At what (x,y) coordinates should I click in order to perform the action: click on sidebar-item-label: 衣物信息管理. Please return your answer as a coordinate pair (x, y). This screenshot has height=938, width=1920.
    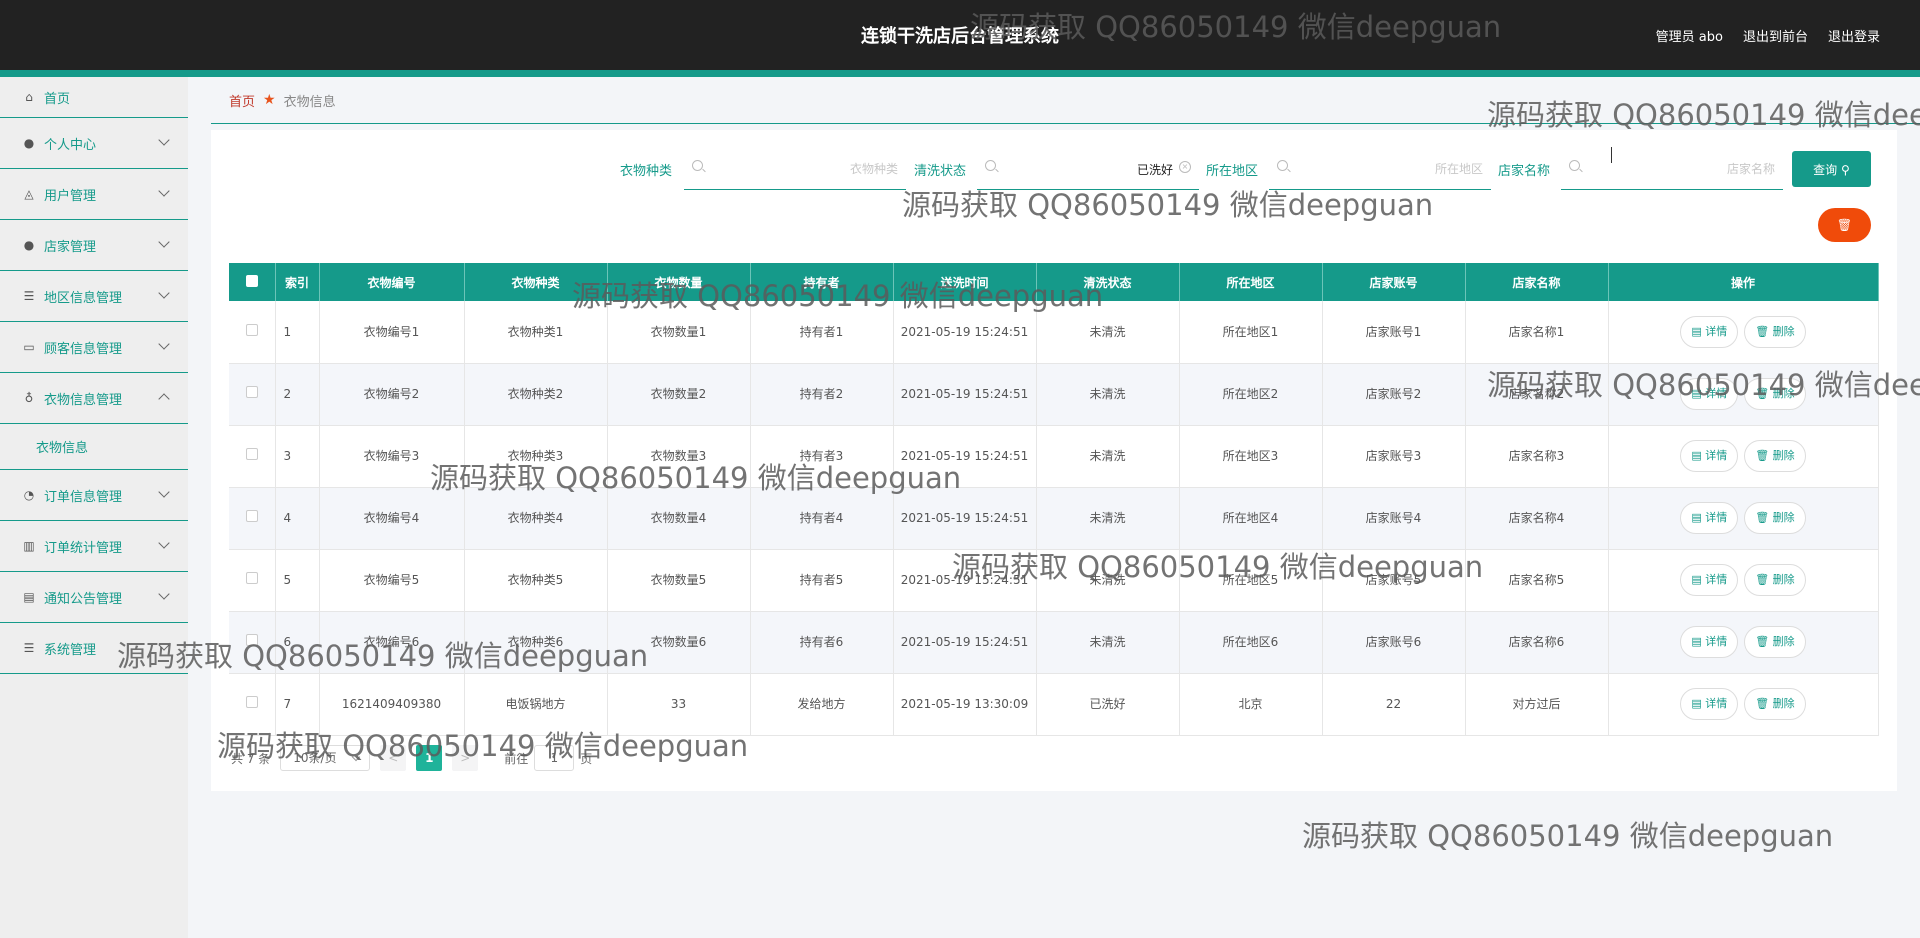
    Looking at the image, I should click on (83, 400).